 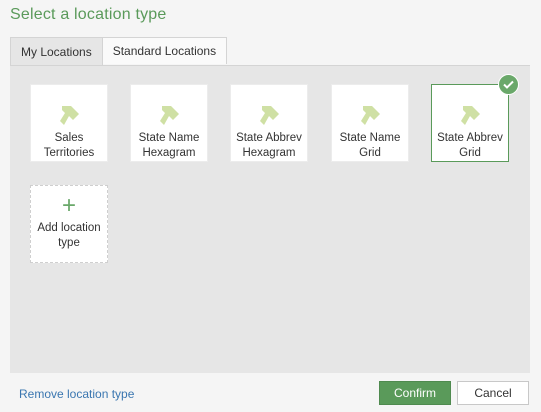 What do you see at coordinates (56, 51) in the screenshot?
I see `tab-my-locations: My Locations` at bounding box center [56, 51].